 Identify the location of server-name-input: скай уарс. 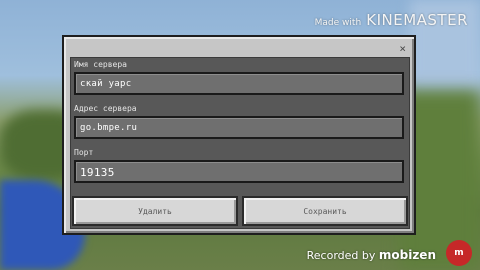
(239, 83).